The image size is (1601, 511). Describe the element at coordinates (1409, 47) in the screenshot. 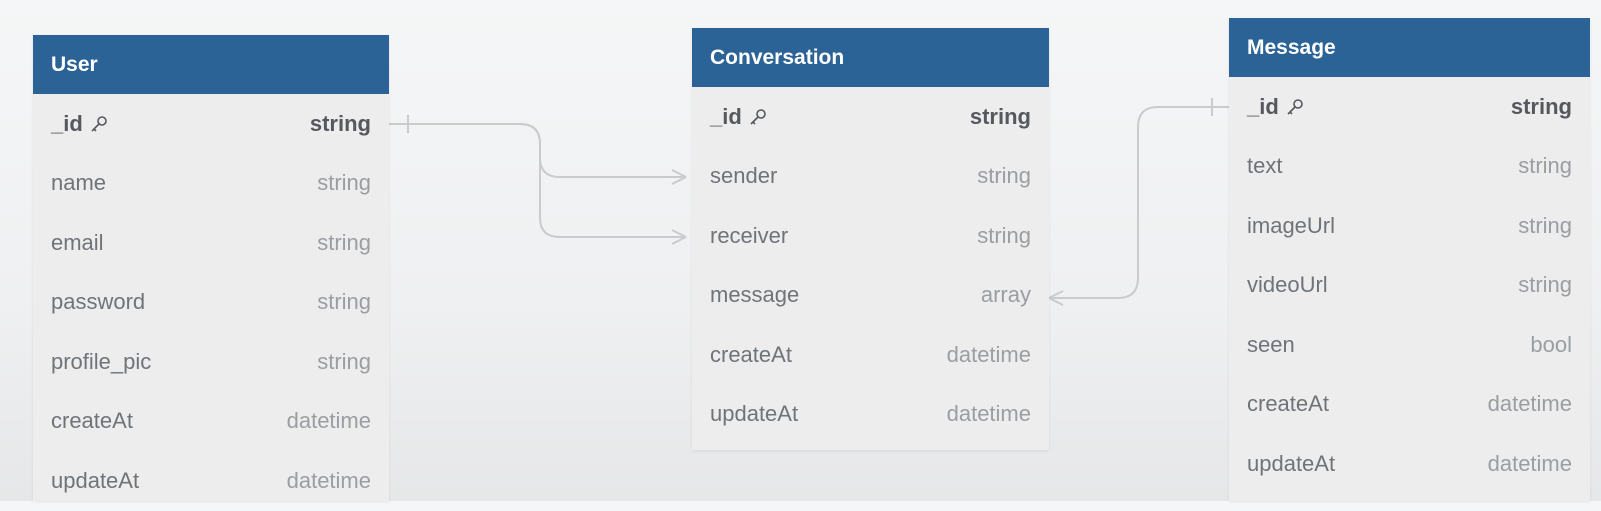

I see `table-title: Message` at that location.